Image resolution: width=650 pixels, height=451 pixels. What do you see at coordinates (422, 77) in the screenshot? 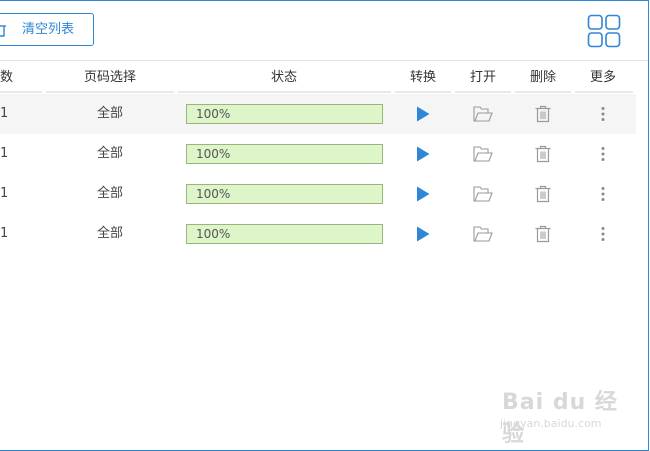
I see `header-convert: 转换` at bounding box center [422, 77].